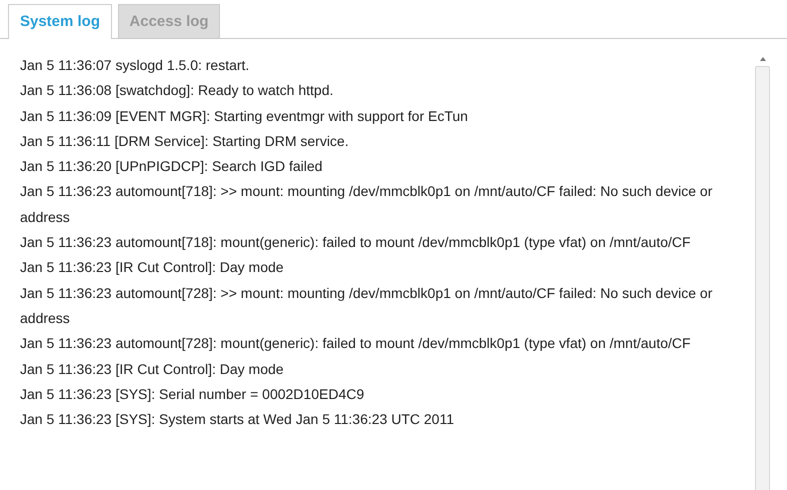 This screenshot has height=490, width=787. Describe the element at coordinates (60, 21) in the screenshot. I see `tab: System log` at that location.